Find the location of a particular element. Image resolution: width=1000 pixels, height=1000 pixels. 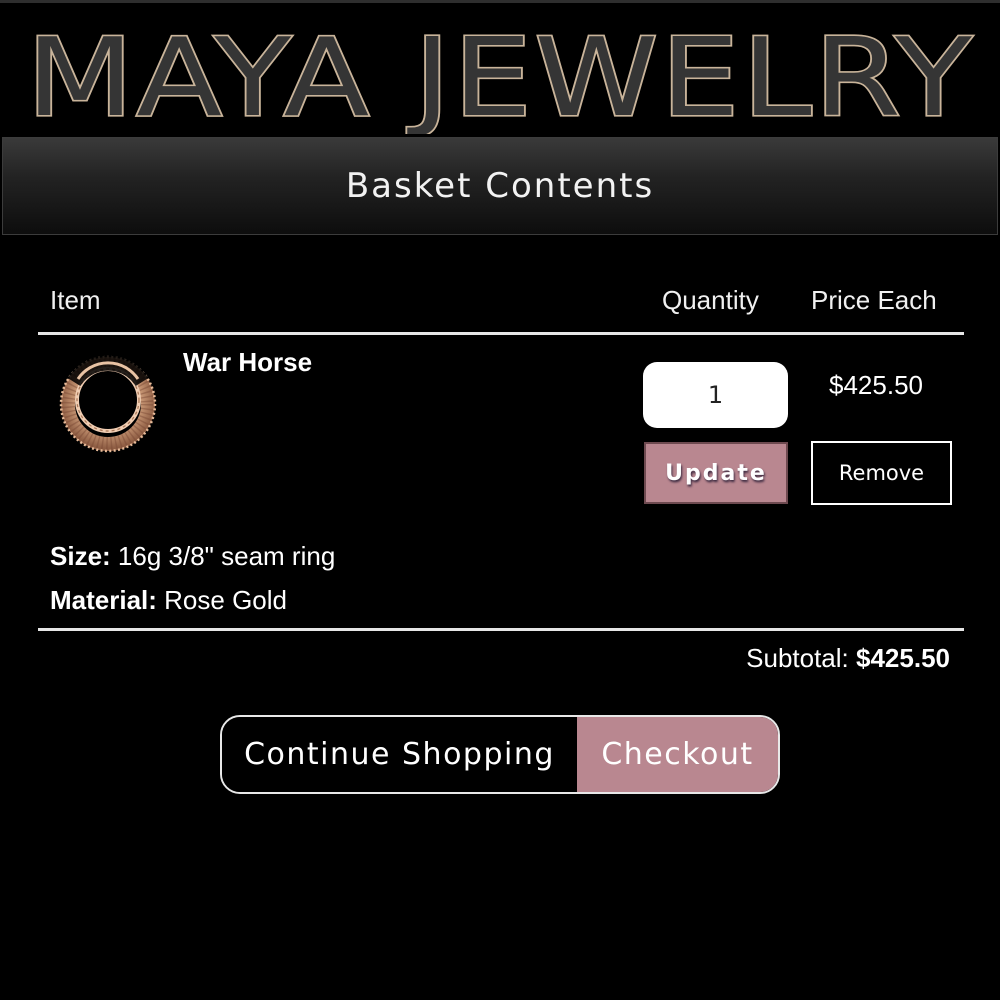

subtotal-value: $425.50 is located at coordinates (903, 658).